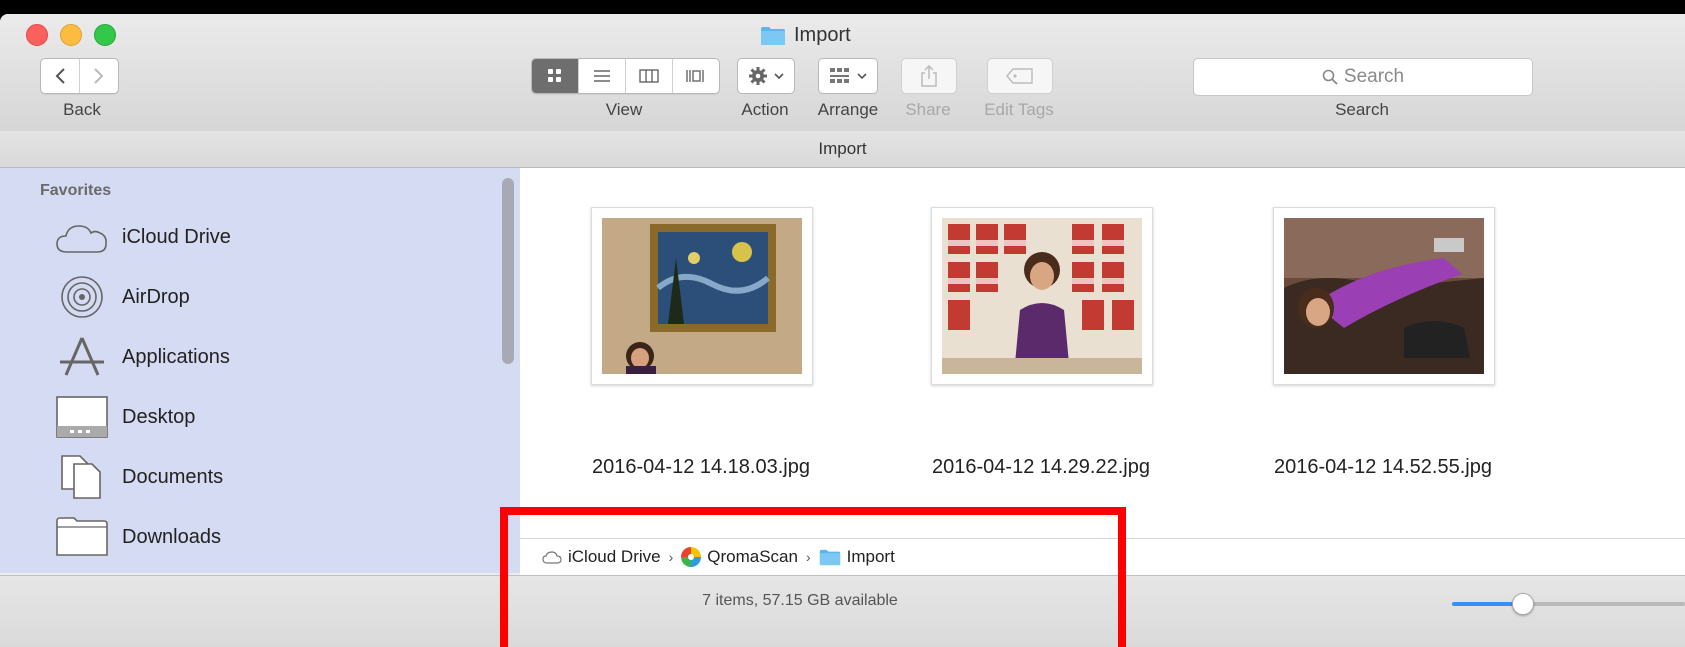 The image size is (1685, 647). I want to click on window-title: Import, so click(805, 35).